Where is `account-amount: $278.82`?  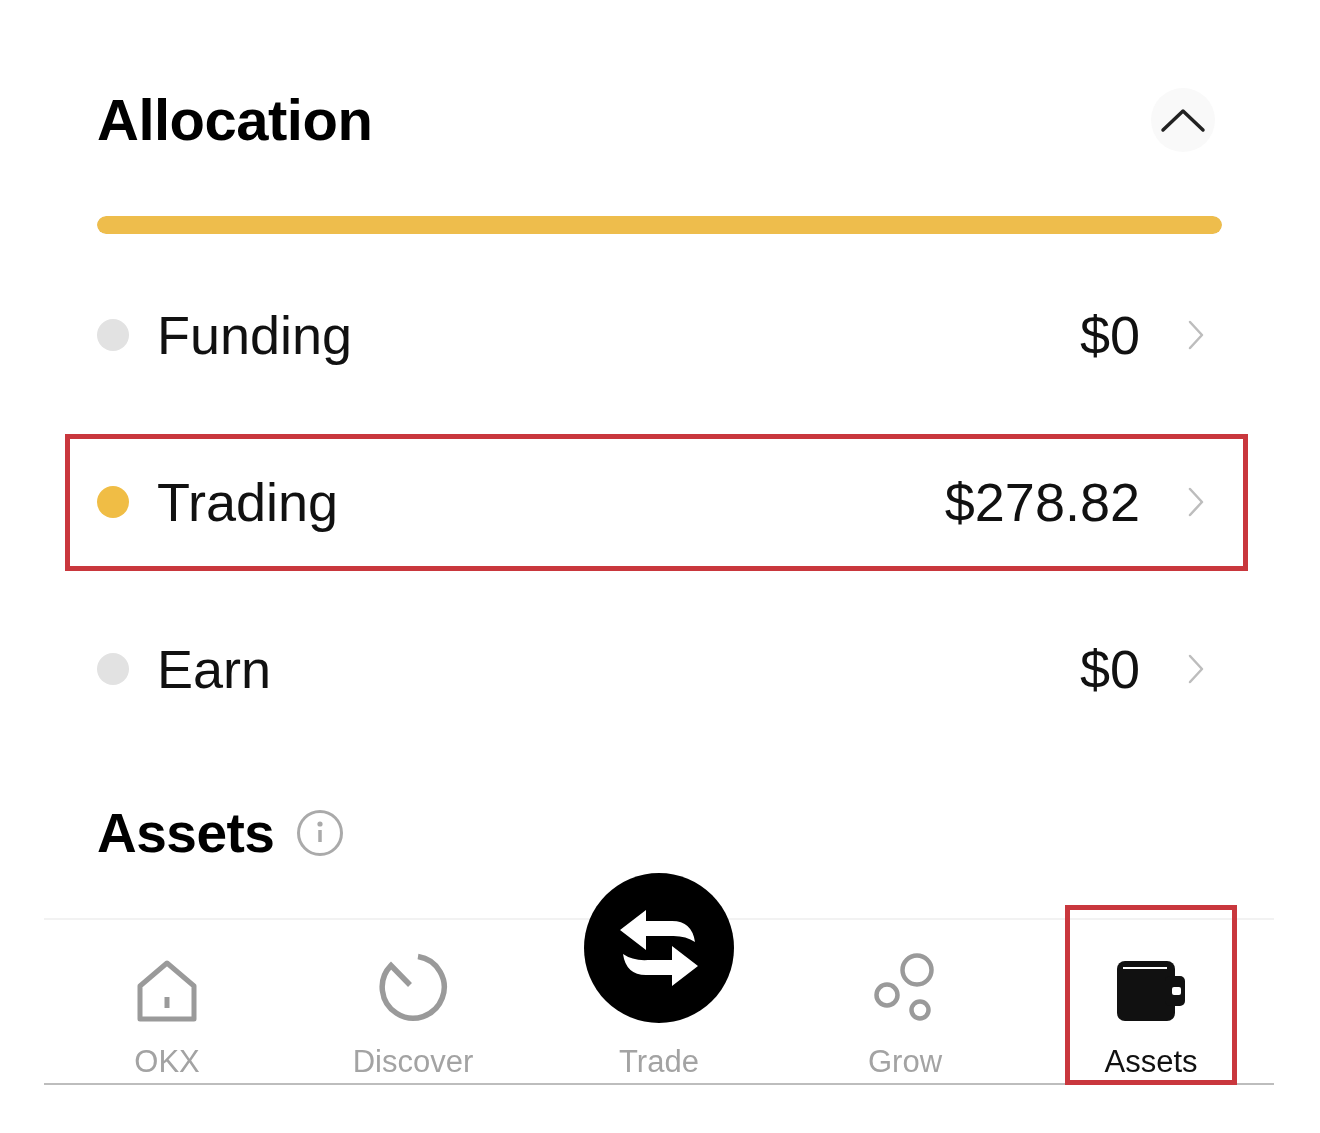
account-amount: $278.82 is located at coordinates (1042, 502).